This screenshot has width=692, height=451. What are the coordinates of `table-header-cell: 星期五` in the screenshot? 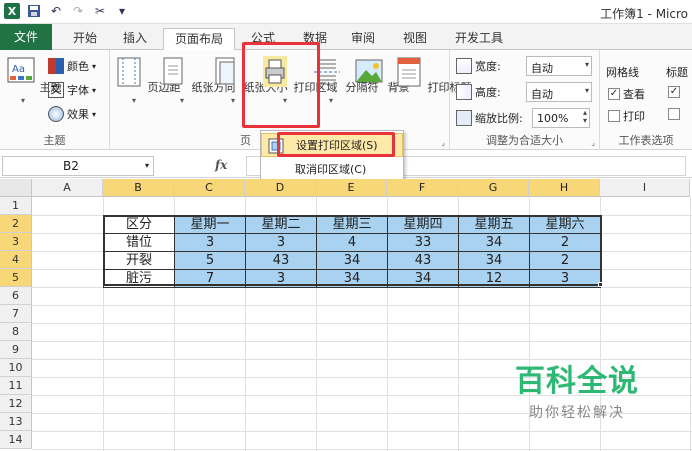 It's located at (494, 224).